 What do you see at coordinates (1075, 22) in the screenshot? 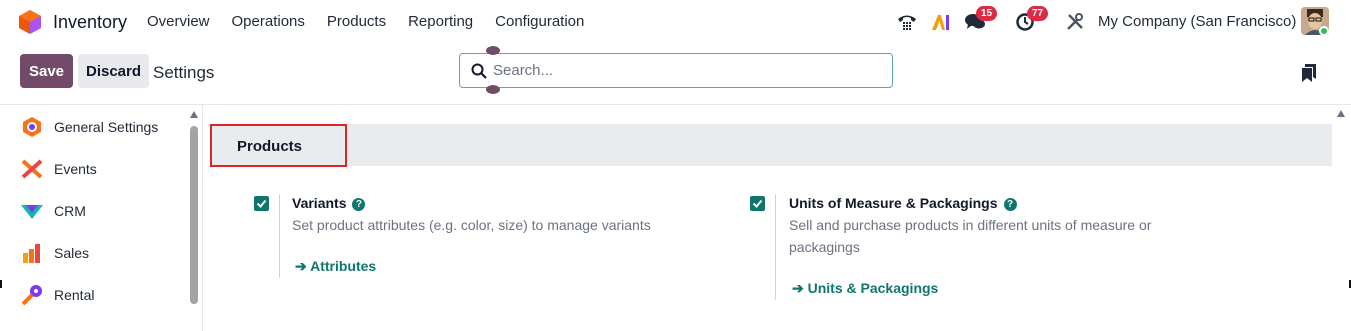
I see `tools-icon` at bounding box center [1075, 22].